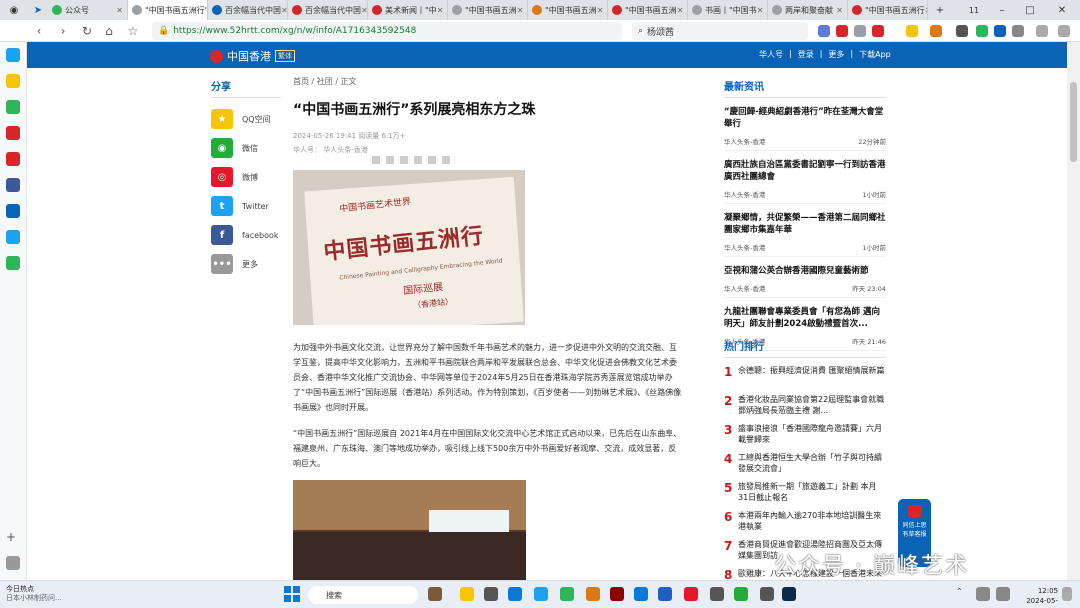 The height and width of the screenshot is (608, 1080). Describe the element at coordinates (390, 160) in the screenshot. I see `print-icon` at that location.